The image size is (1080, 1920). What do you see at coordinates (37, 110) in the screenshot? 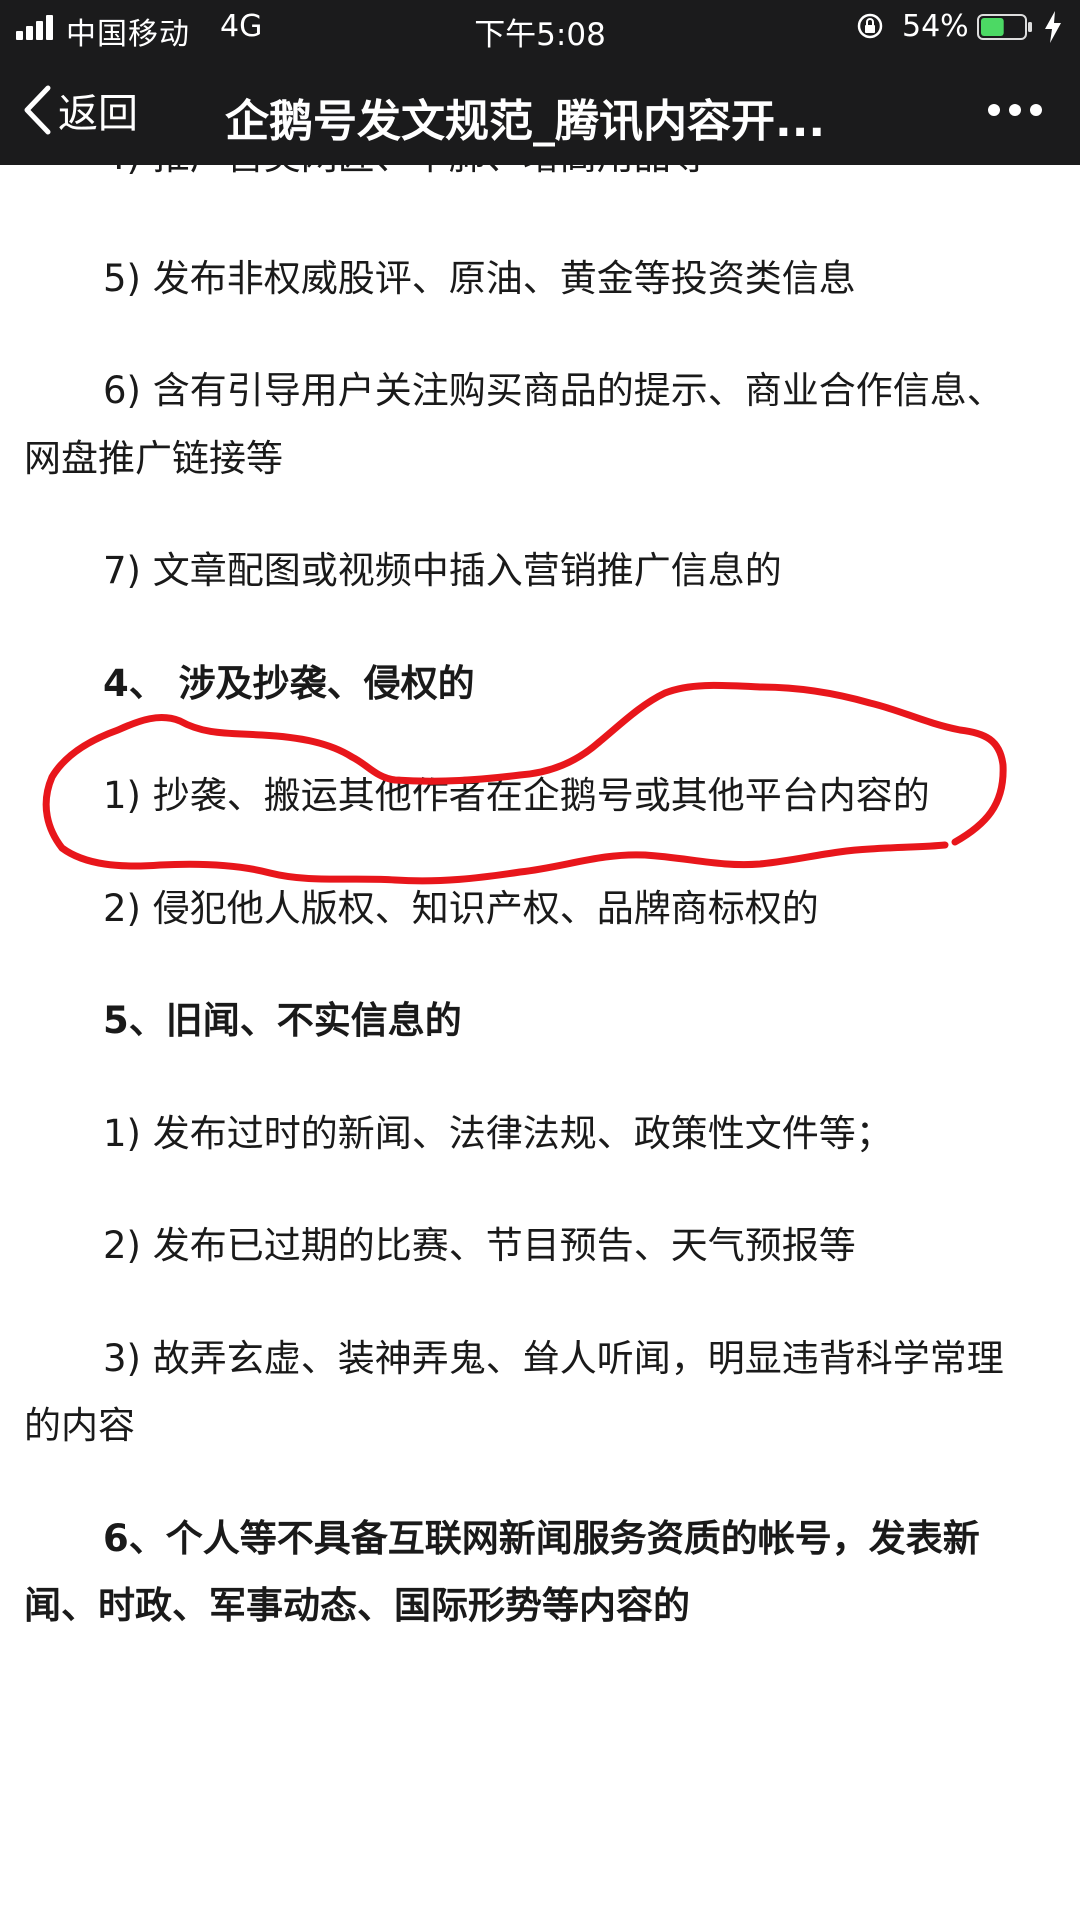
I see `chevron-left-icon` at bounding box center [37, 110].